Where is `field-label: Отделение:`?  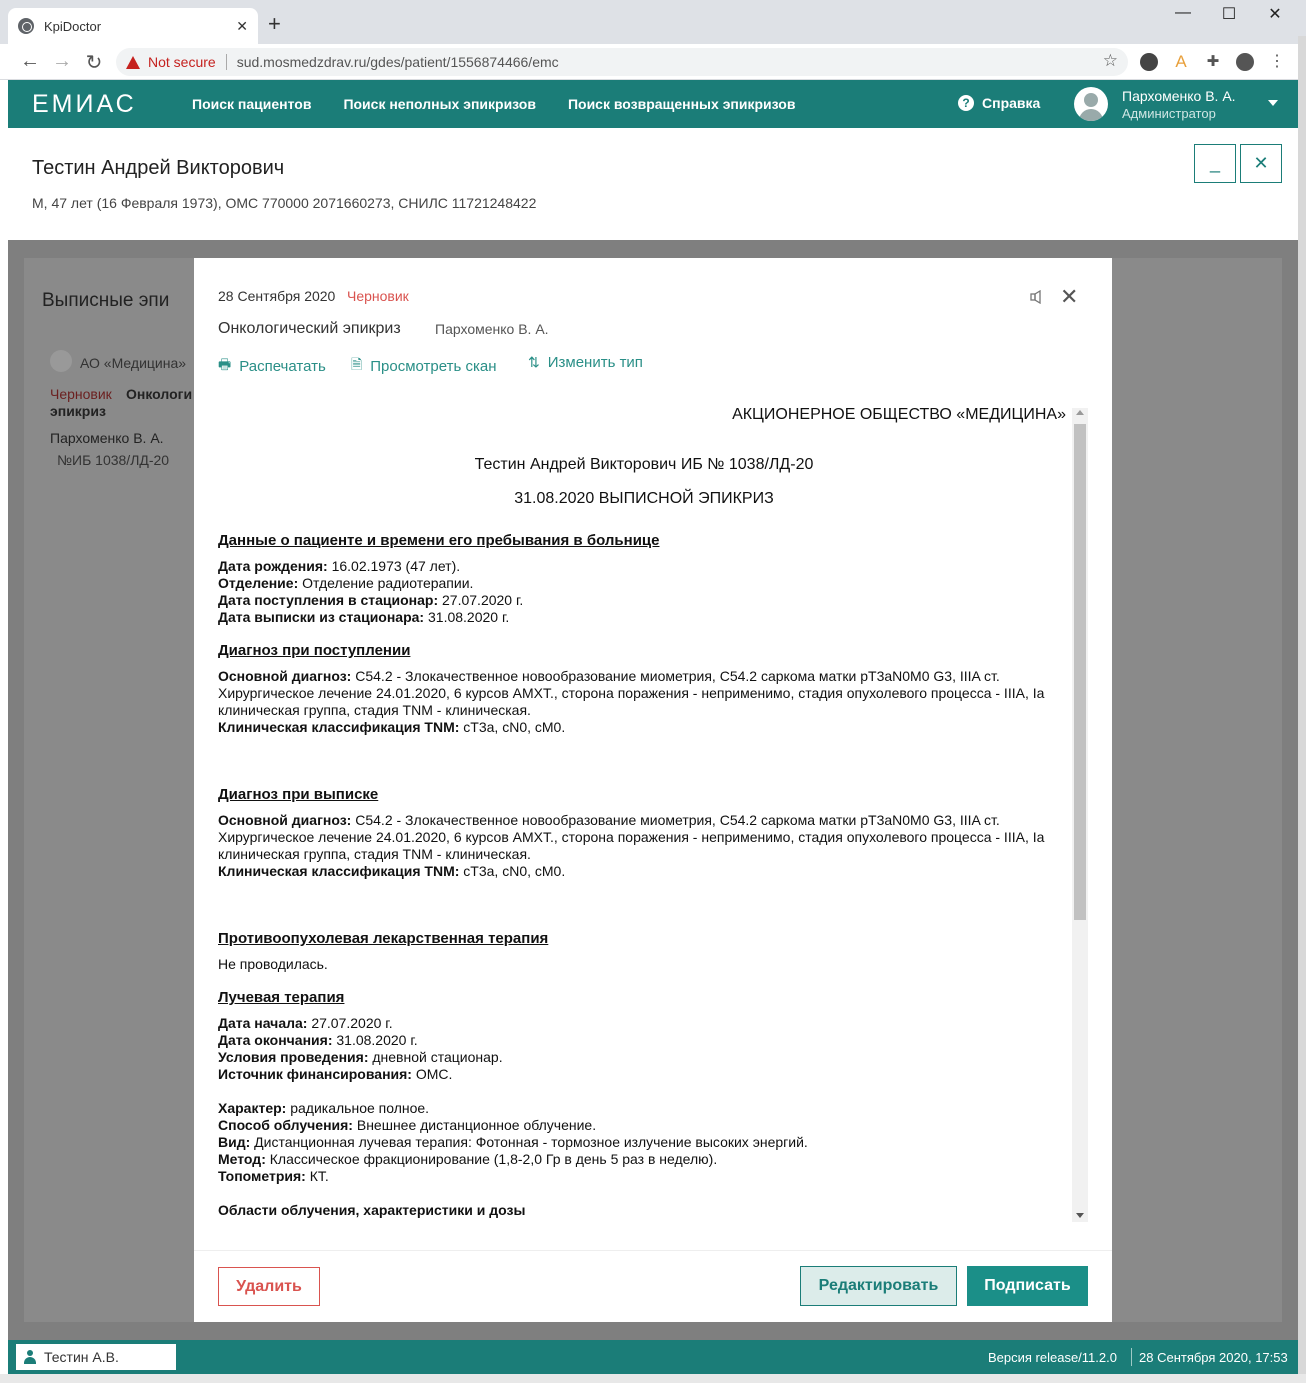 field-label: Отделение: is located at coordinates (258, 583).